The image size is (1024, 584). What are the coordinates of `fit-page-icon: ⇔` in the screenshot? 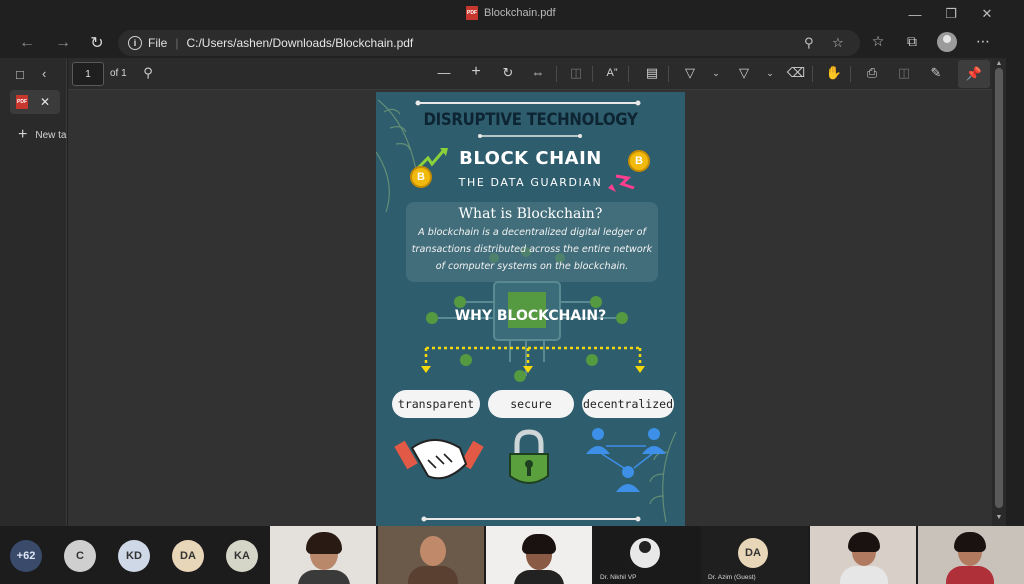 It's located at (538, 72).